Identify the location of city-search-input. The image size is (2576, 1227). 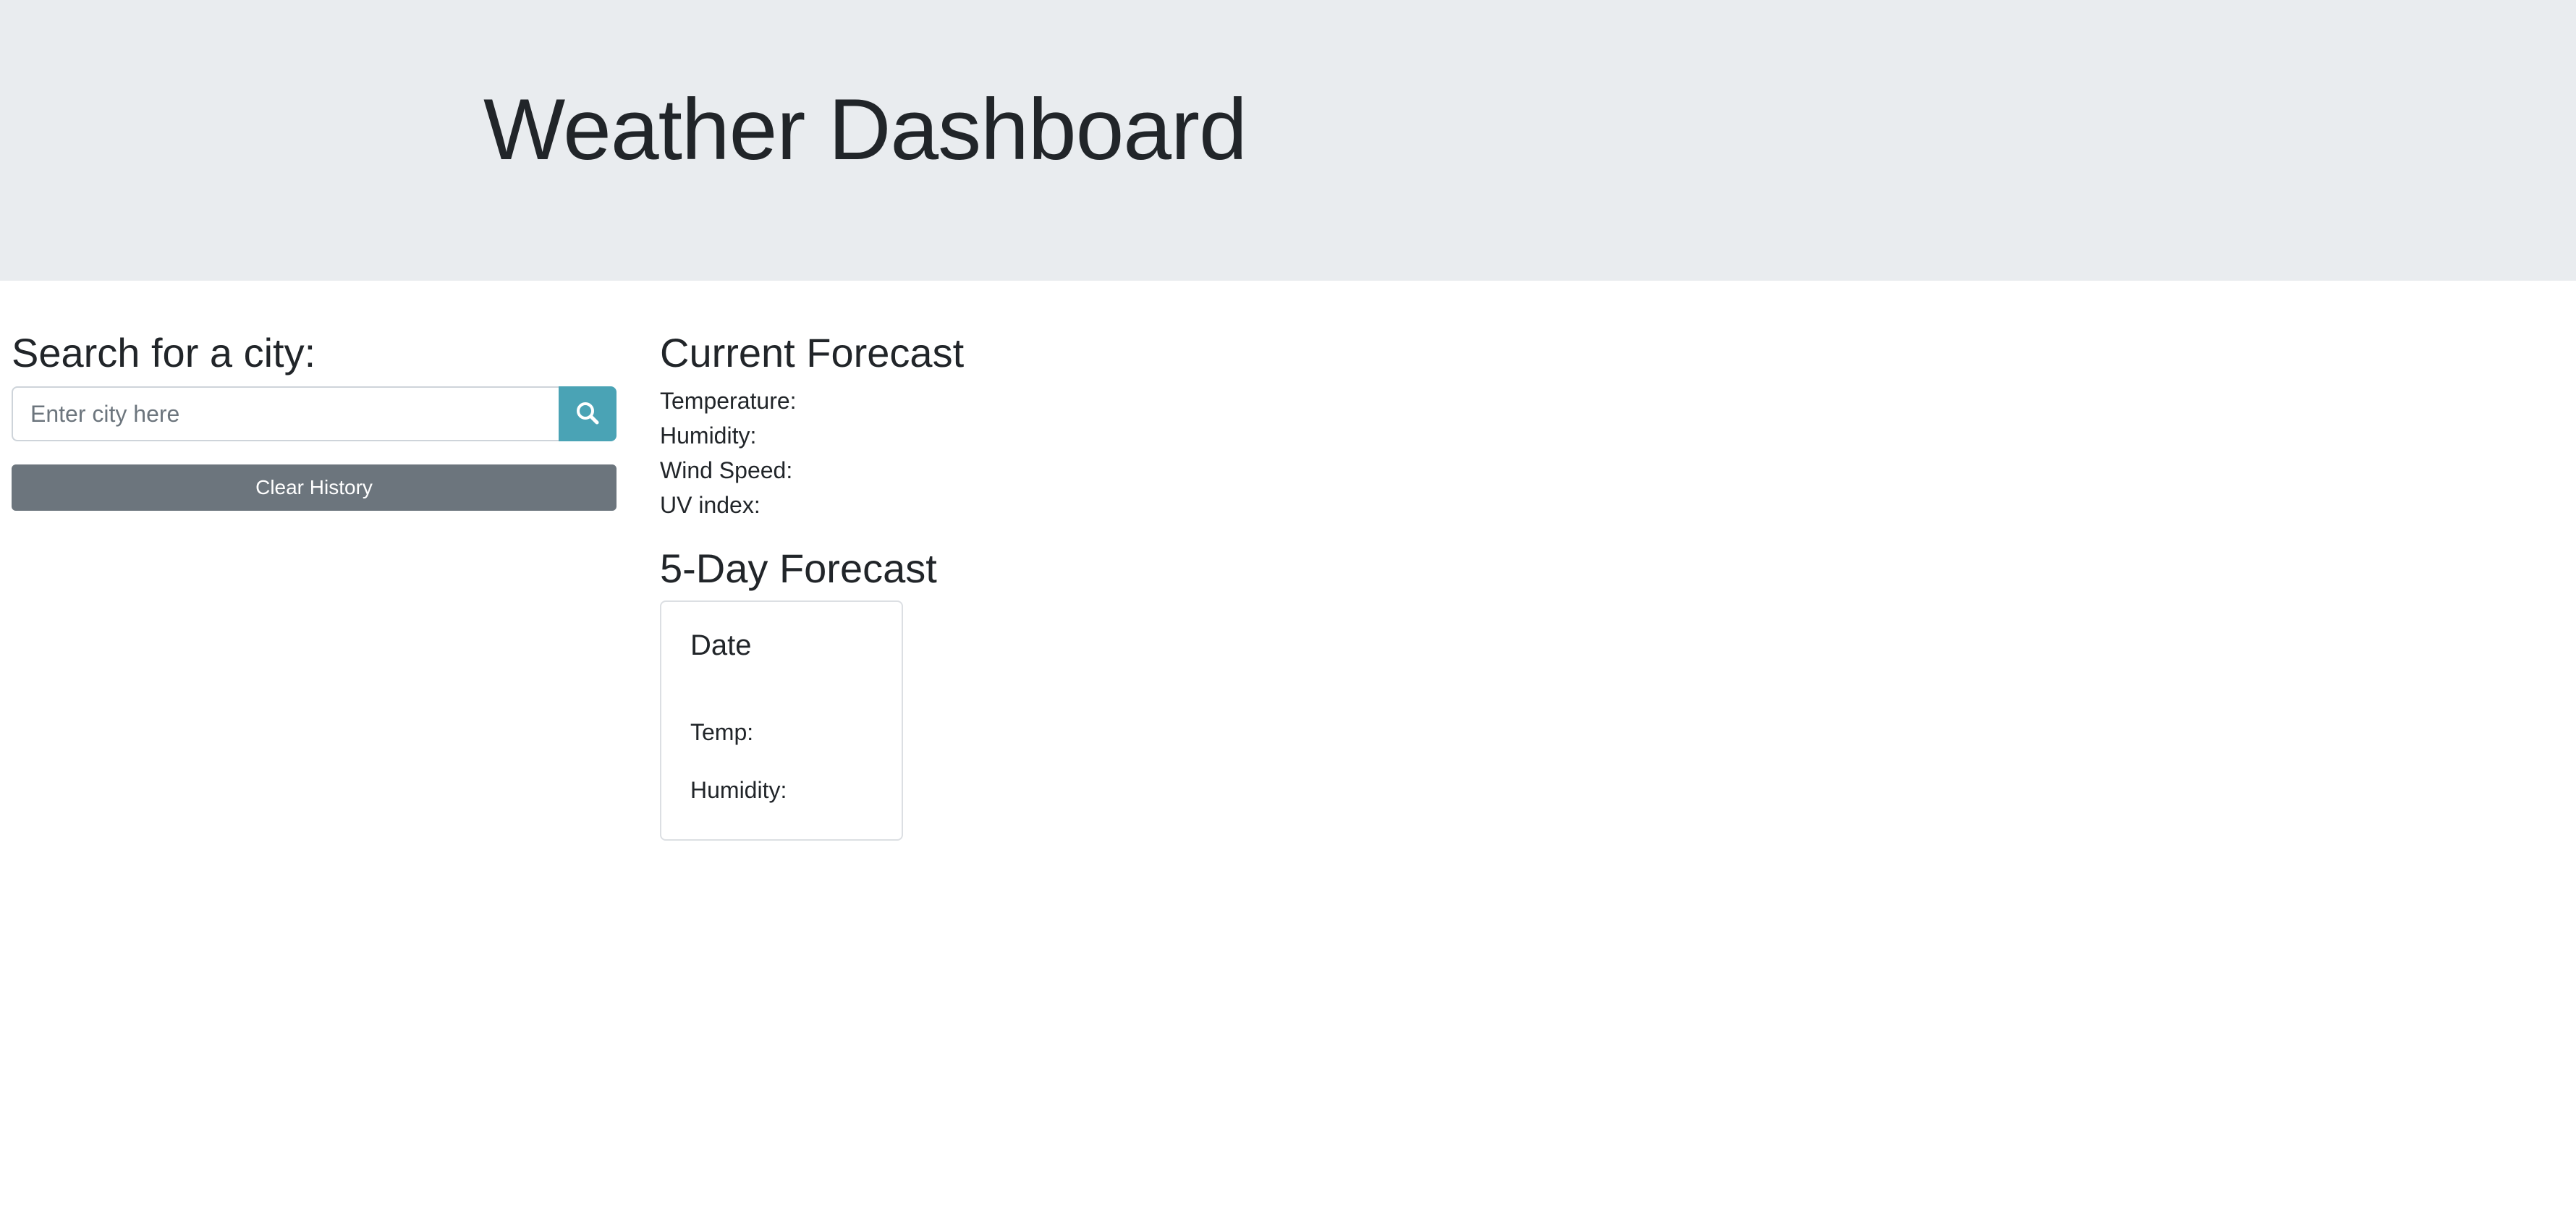
(285, 413).